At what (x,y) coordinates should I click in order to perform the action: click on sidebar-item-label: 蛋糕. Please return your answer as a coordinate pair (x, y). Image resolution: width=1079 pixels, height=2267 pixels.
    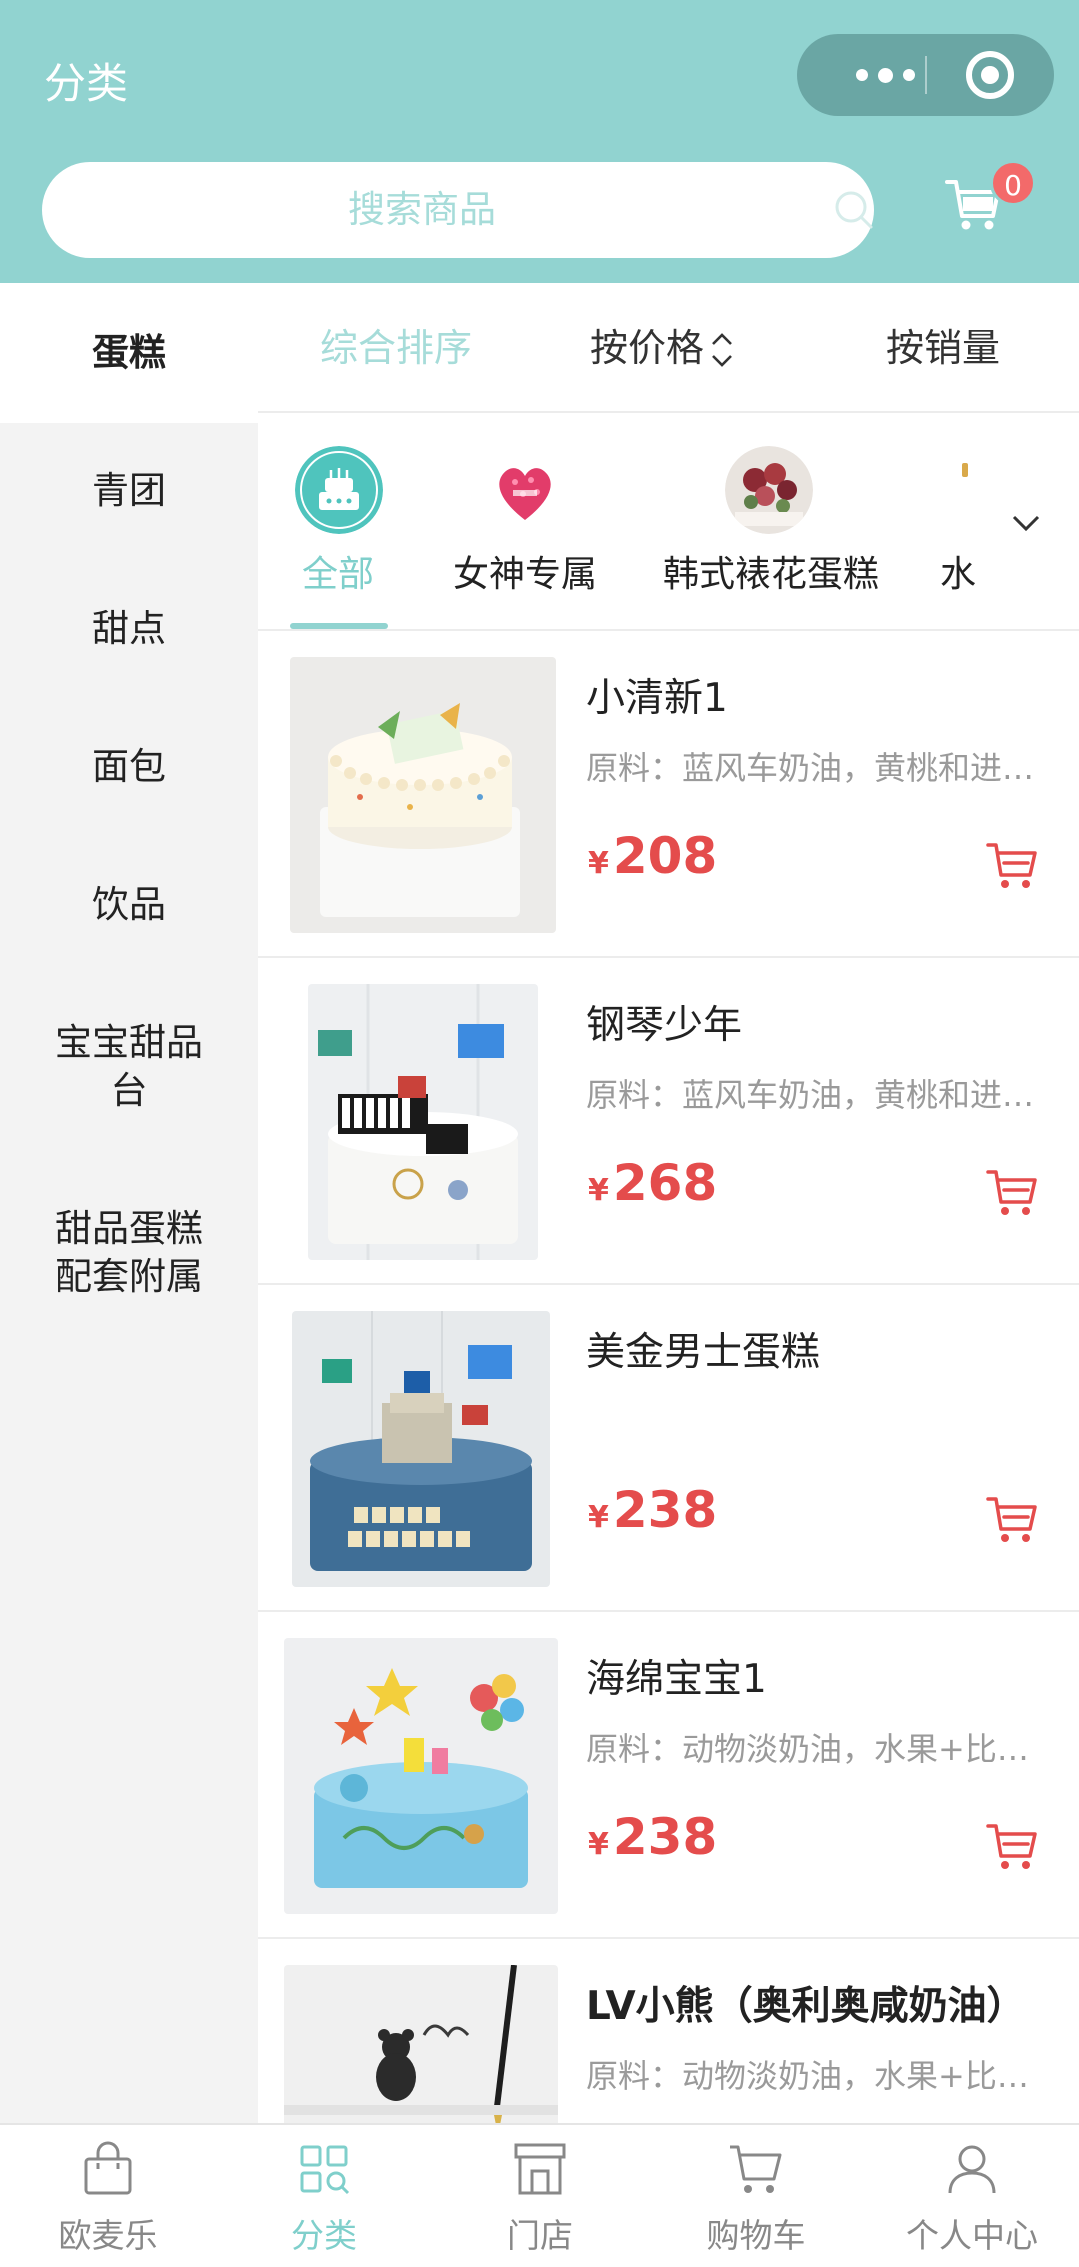
    Looking at the image, I should click on (129, 352).